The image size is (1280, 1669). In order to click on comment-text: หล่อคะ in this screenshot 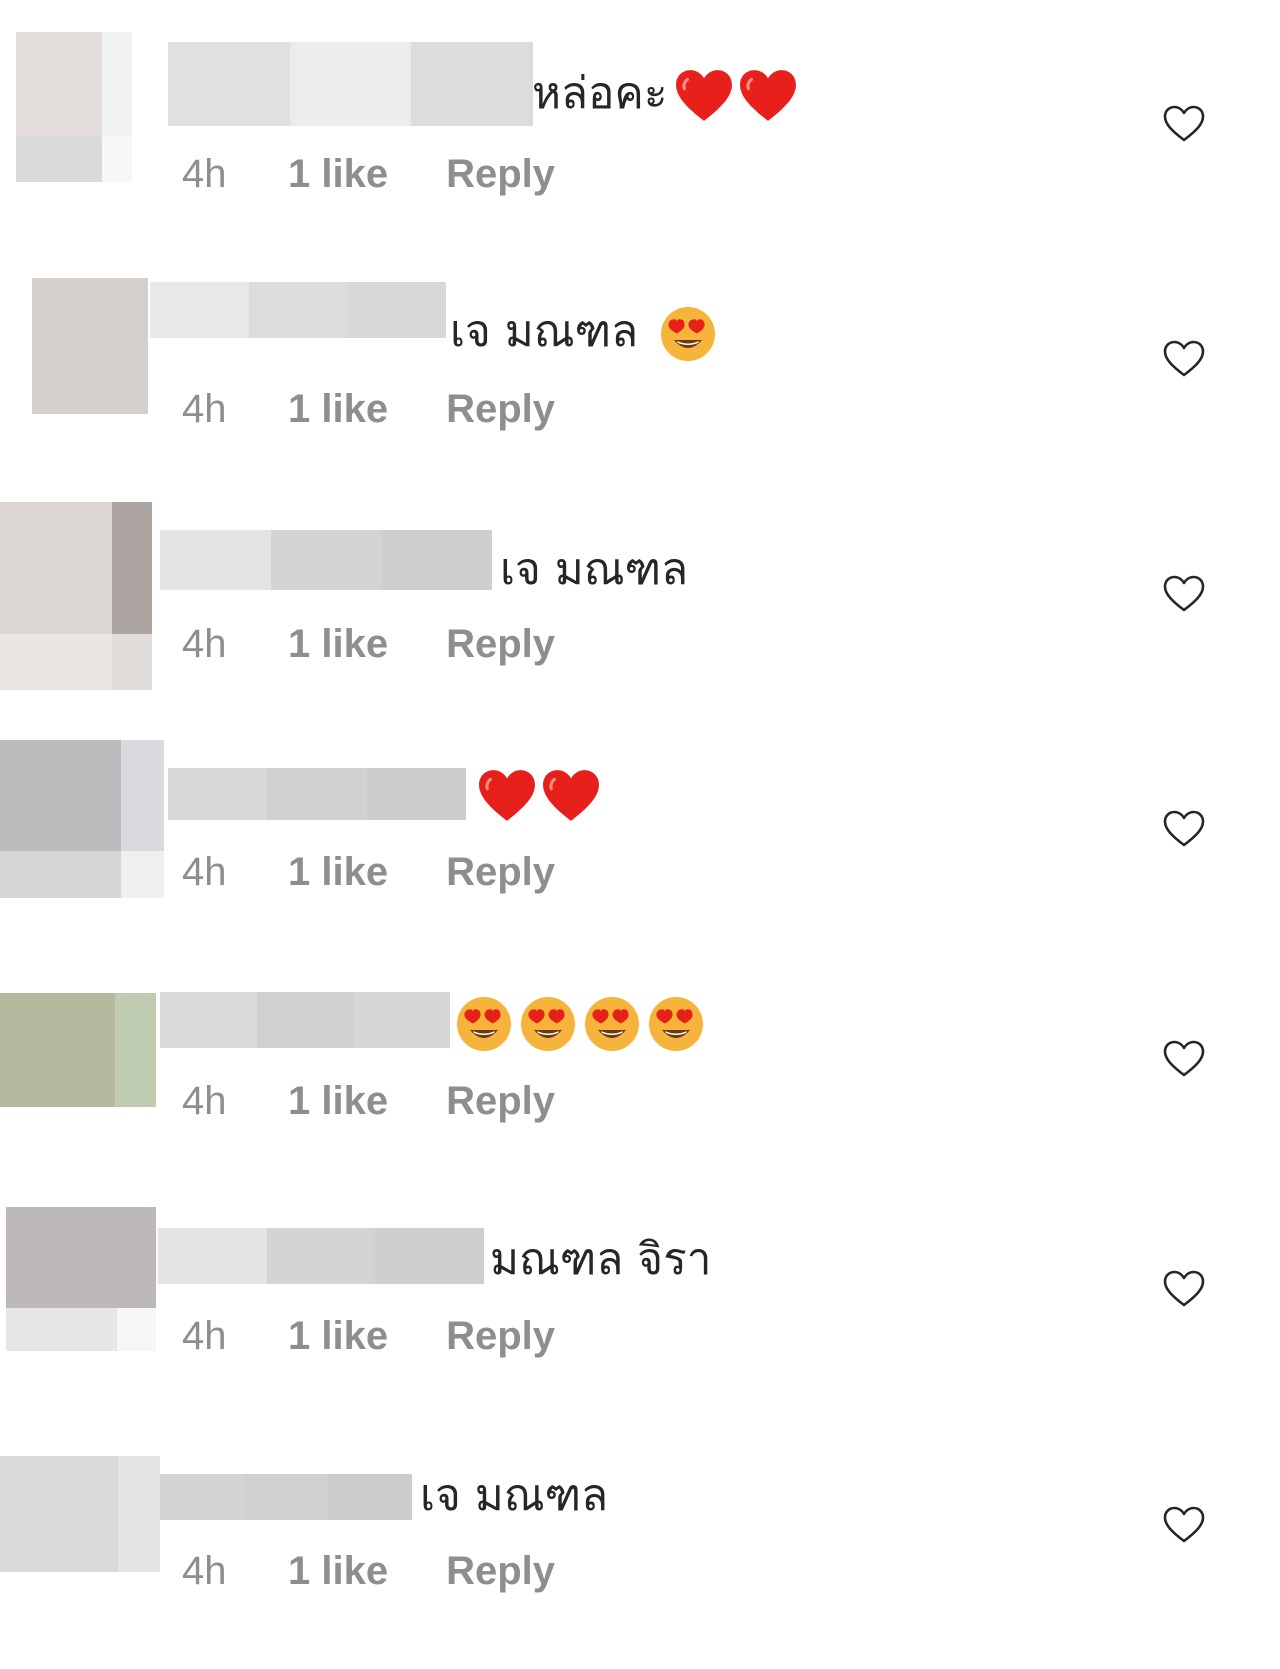, I will do `click(664, 94)`.